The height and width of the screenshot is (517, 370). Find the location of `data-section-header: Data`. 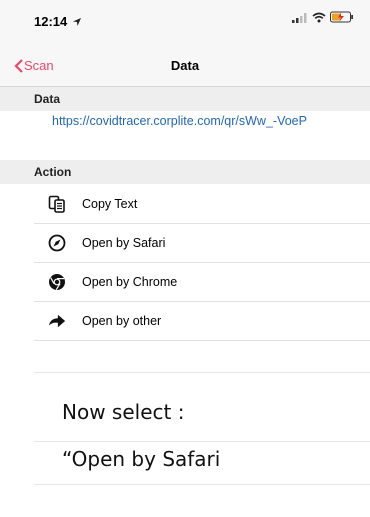

data-section-header: Data is located at coordinates (185, 99).